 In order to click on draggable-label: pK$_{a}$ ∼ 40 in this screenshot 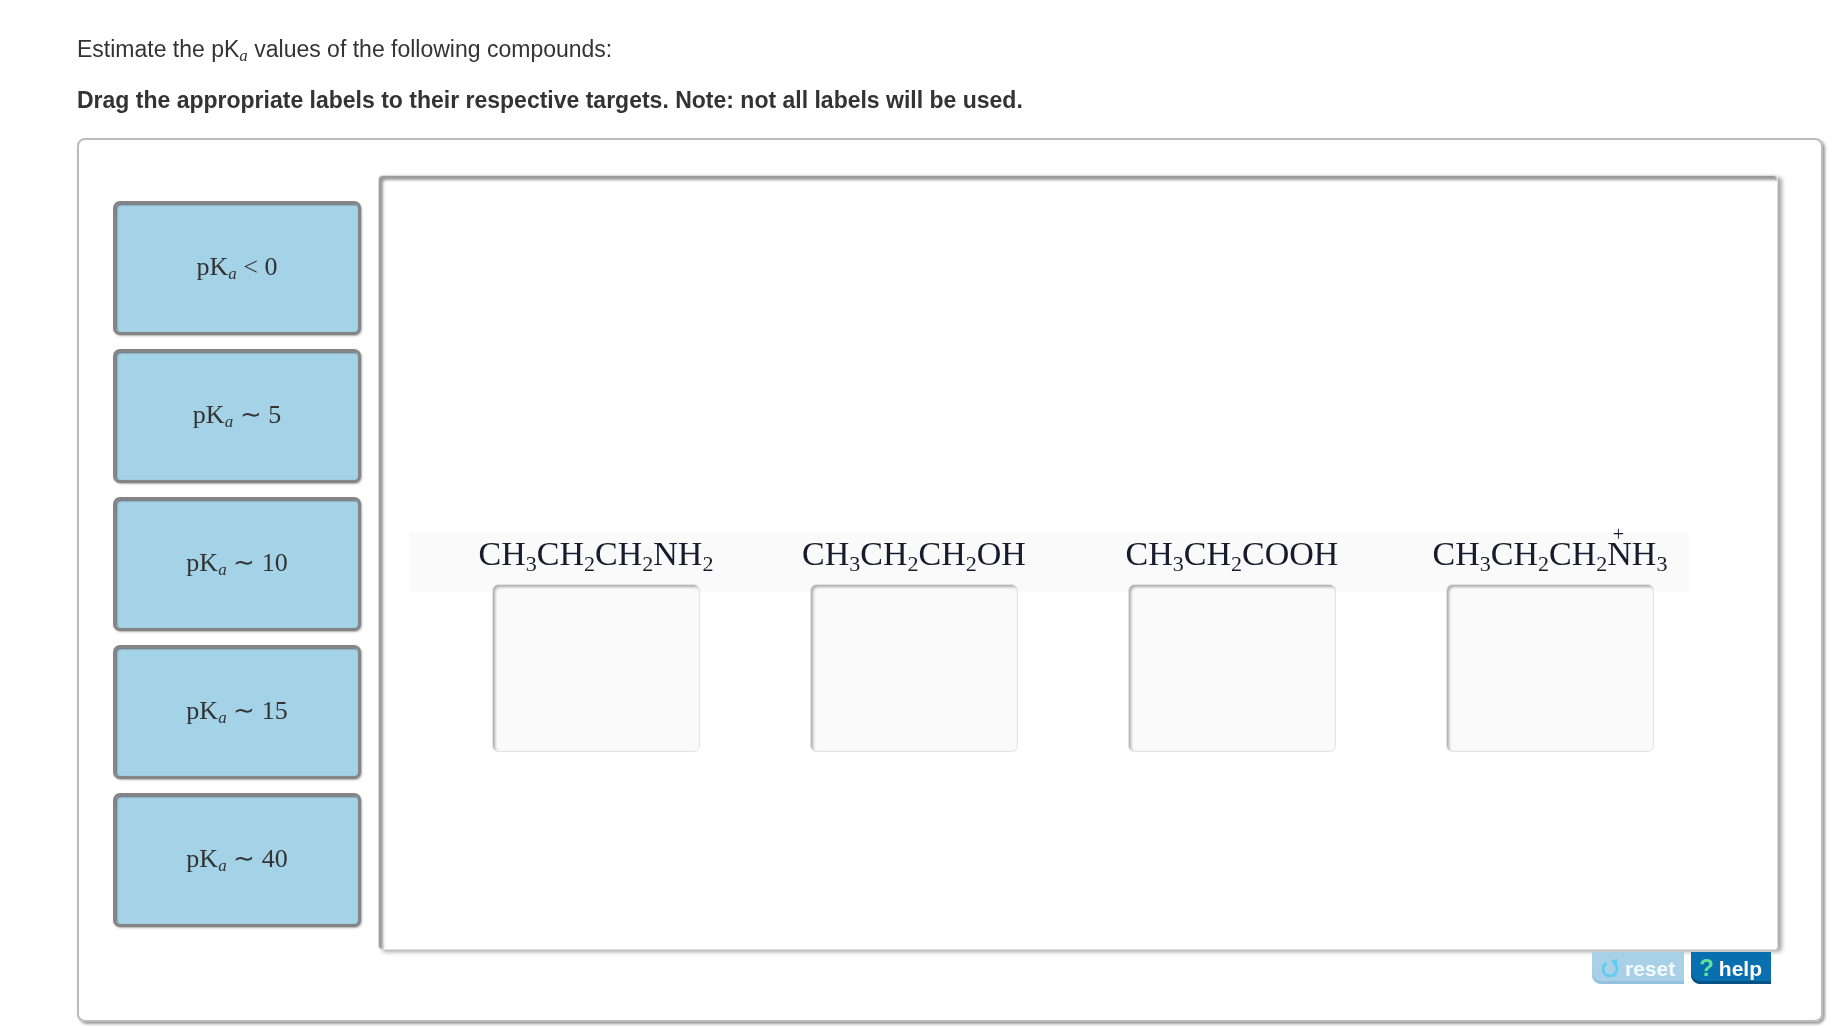, I will do `click(237, 860)`.